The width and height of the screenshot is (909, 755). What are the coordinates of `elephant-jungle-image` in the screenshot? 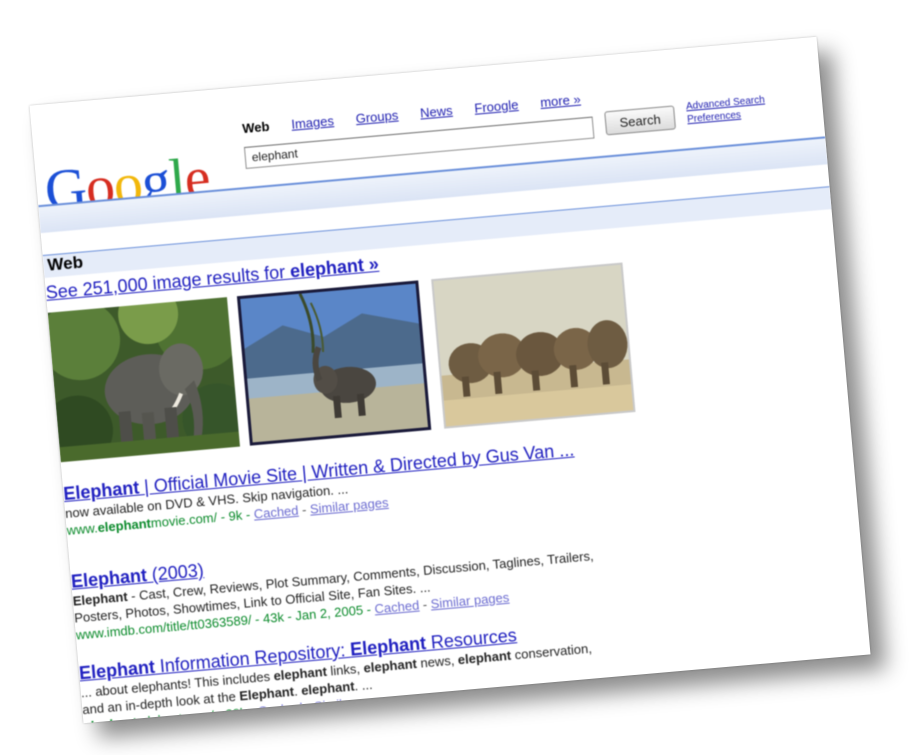 It's located at (144, 380).